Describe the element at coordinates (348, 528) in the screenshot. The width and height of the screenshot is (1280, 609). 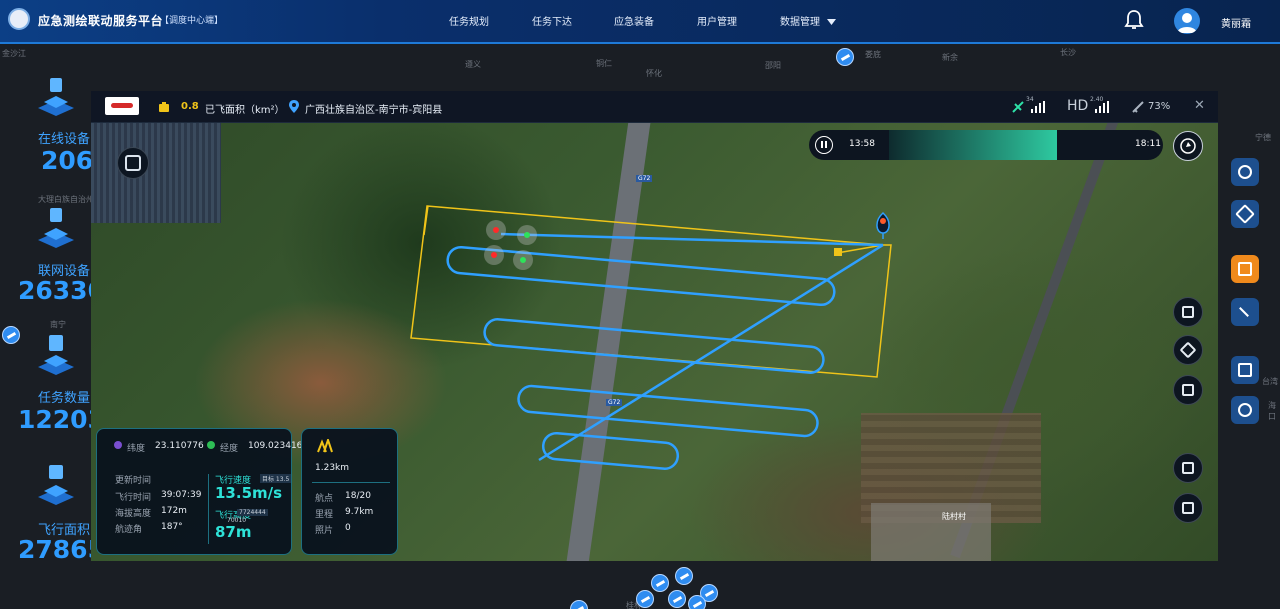
I see `photo-value: 0` at that location.